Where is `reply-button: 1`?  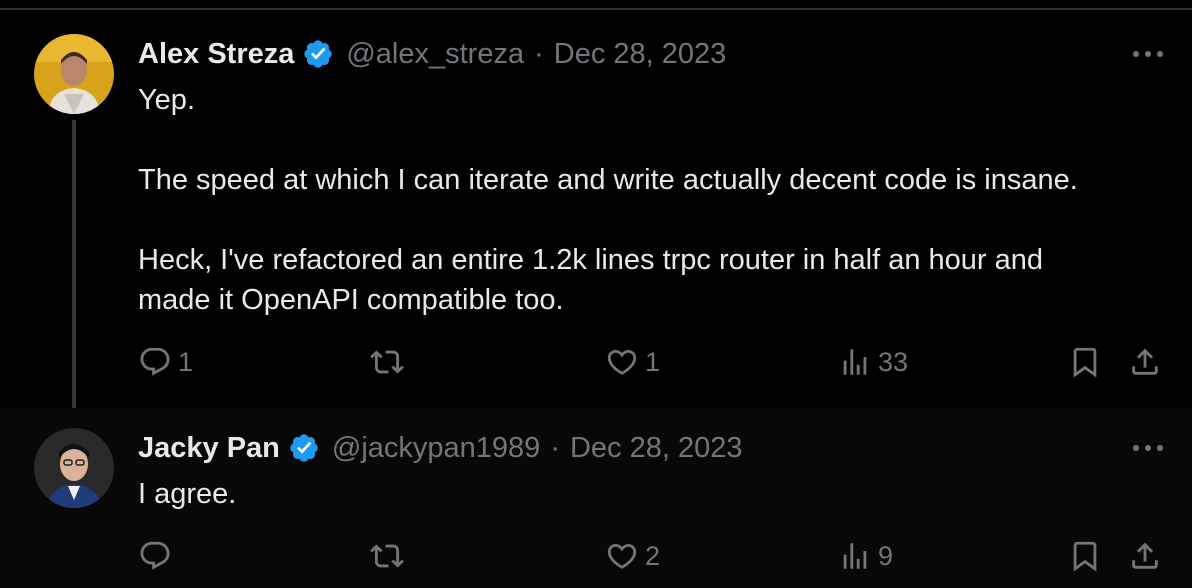 reply-button: 1 is located at coordinates (165, 362).